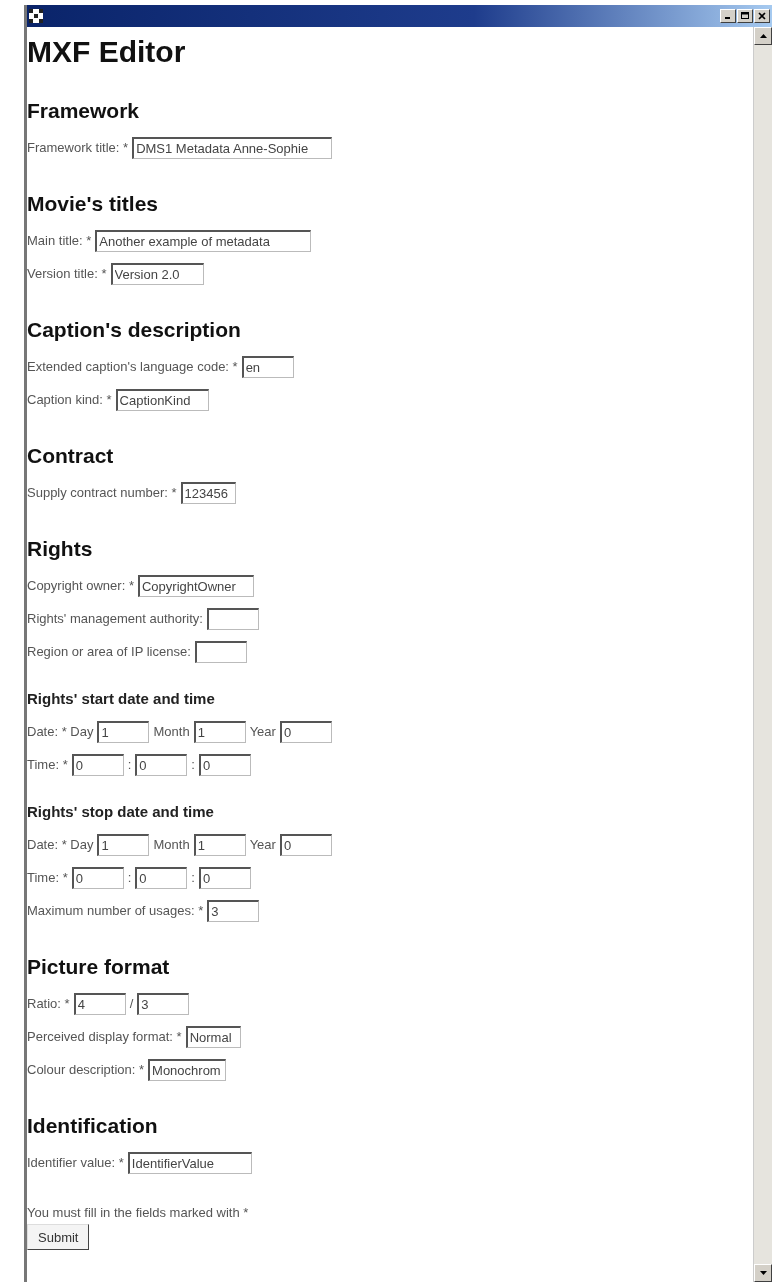 This screenshot has width=778, height=1282. I want to click on text-field: Monochrom, so click(187, 1069).